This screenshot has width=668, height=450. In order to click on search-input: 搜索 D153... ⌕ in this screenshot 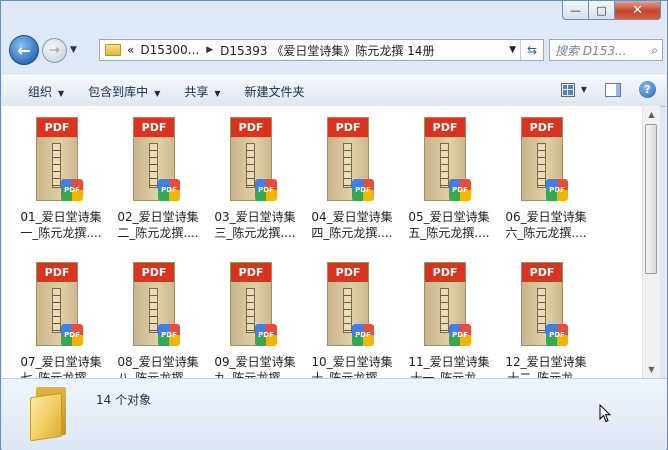, I will do `click(606, 50)`.